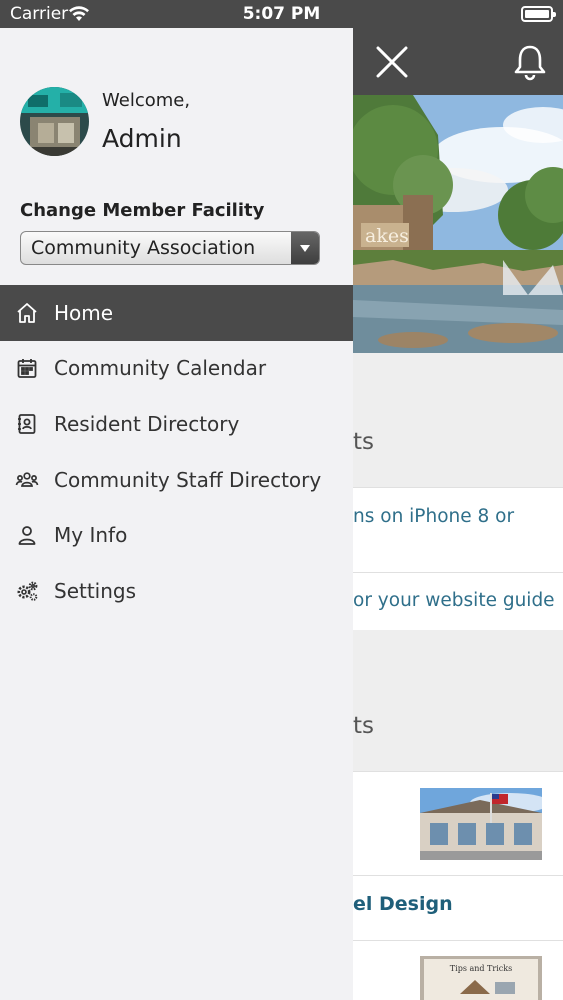  I want to click on close-icon, so click(392, 66).